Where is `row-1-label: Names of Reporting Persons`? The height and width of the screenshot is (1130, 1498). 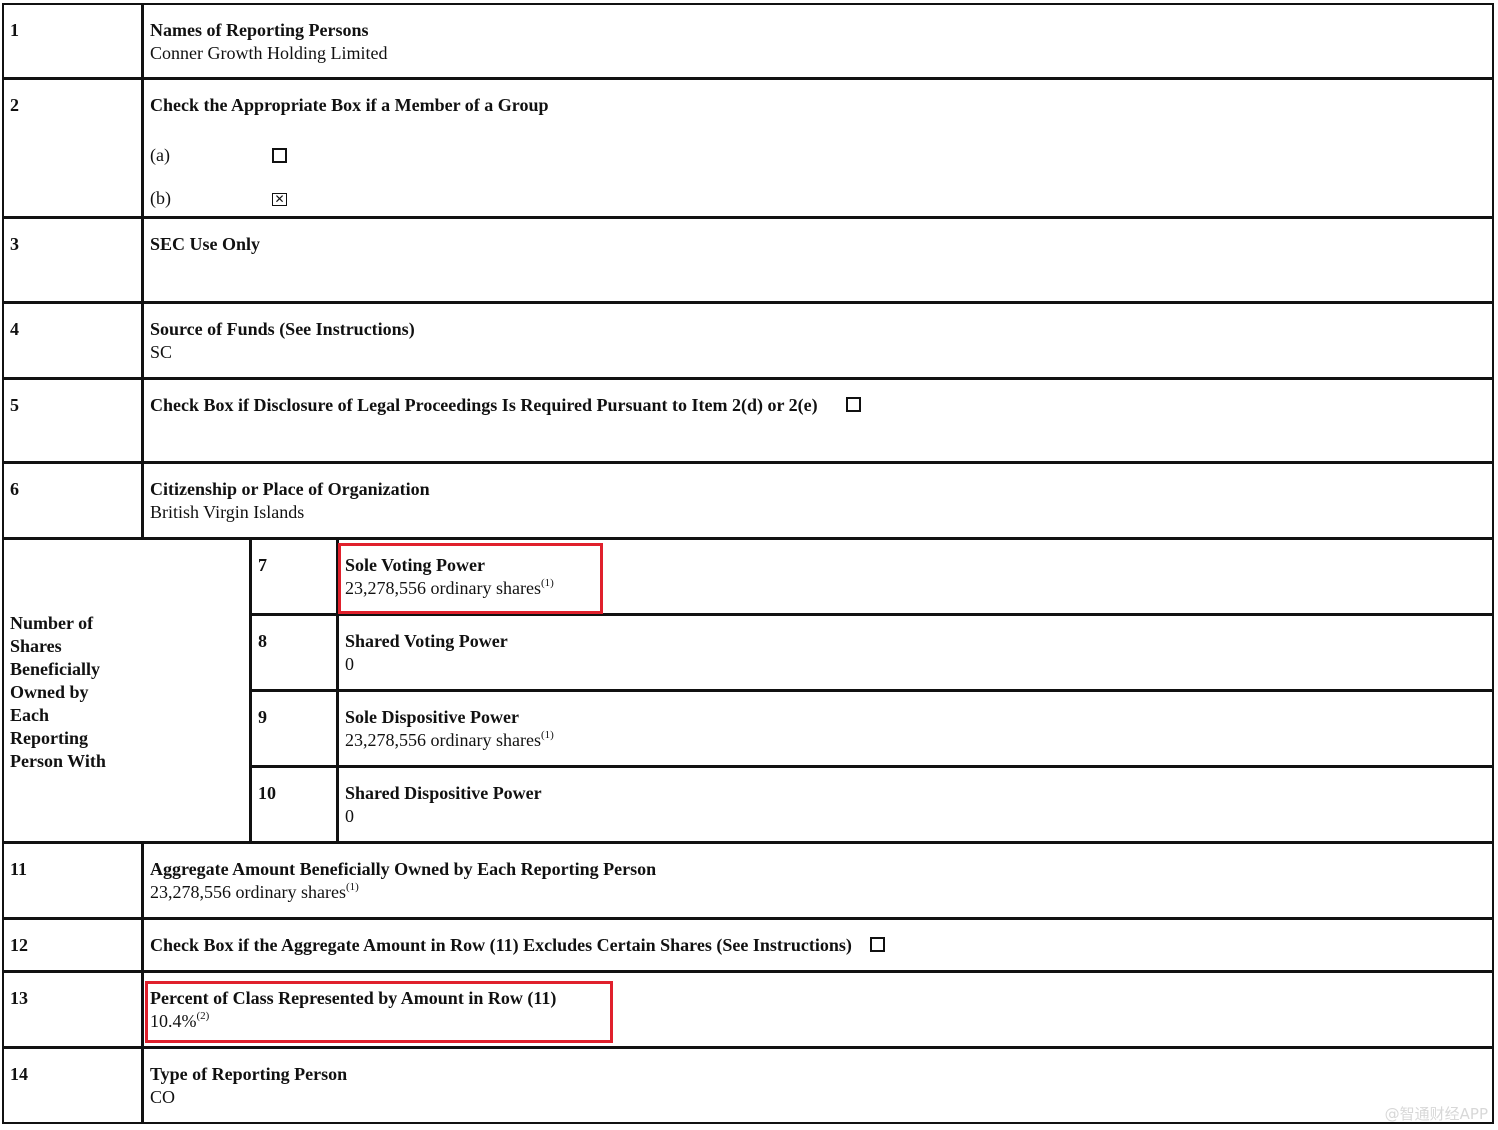
row-1-label: Names of Reporting Persons is located at coordinates (259, 30).